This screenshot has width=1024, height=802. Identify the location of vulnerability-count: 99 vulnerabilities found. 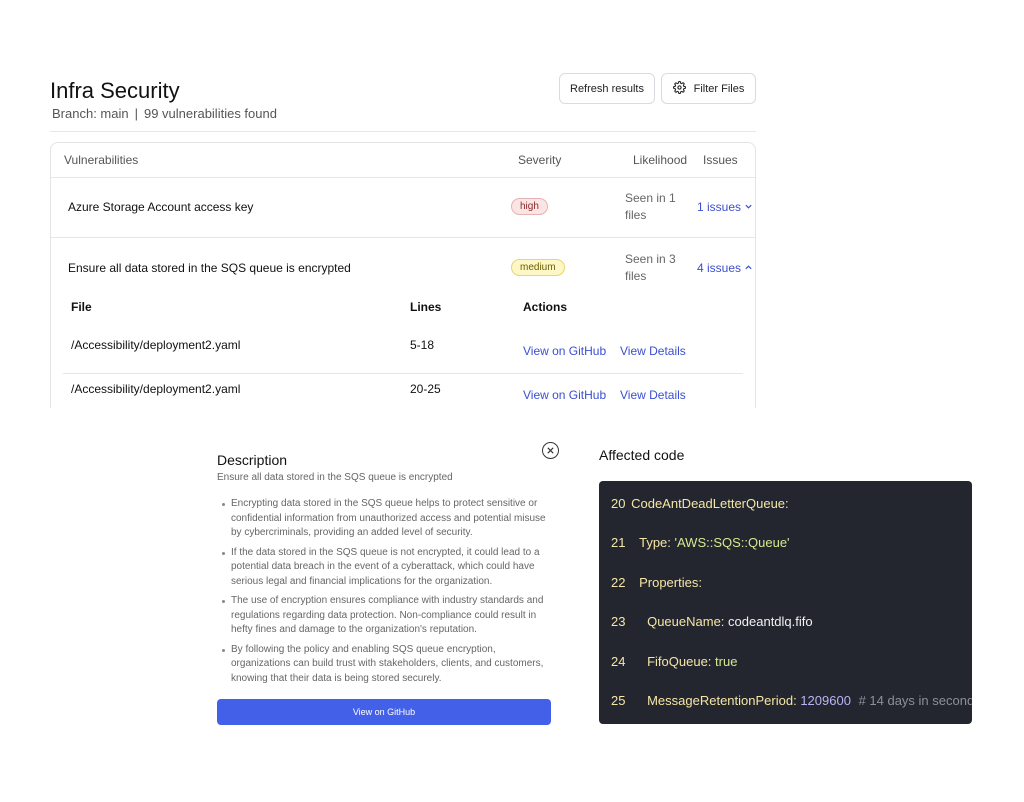
(210, 113).